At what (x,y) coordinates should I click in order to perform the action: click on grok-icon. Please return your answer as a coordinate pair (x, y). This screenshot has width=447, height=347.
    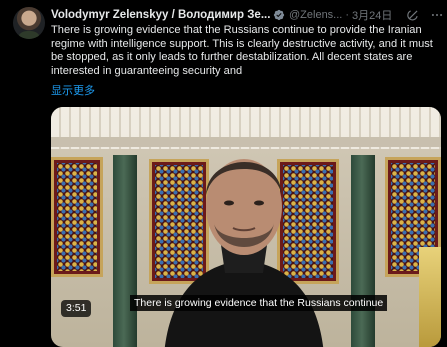
    Looking at the image, I should click on (413, 15).